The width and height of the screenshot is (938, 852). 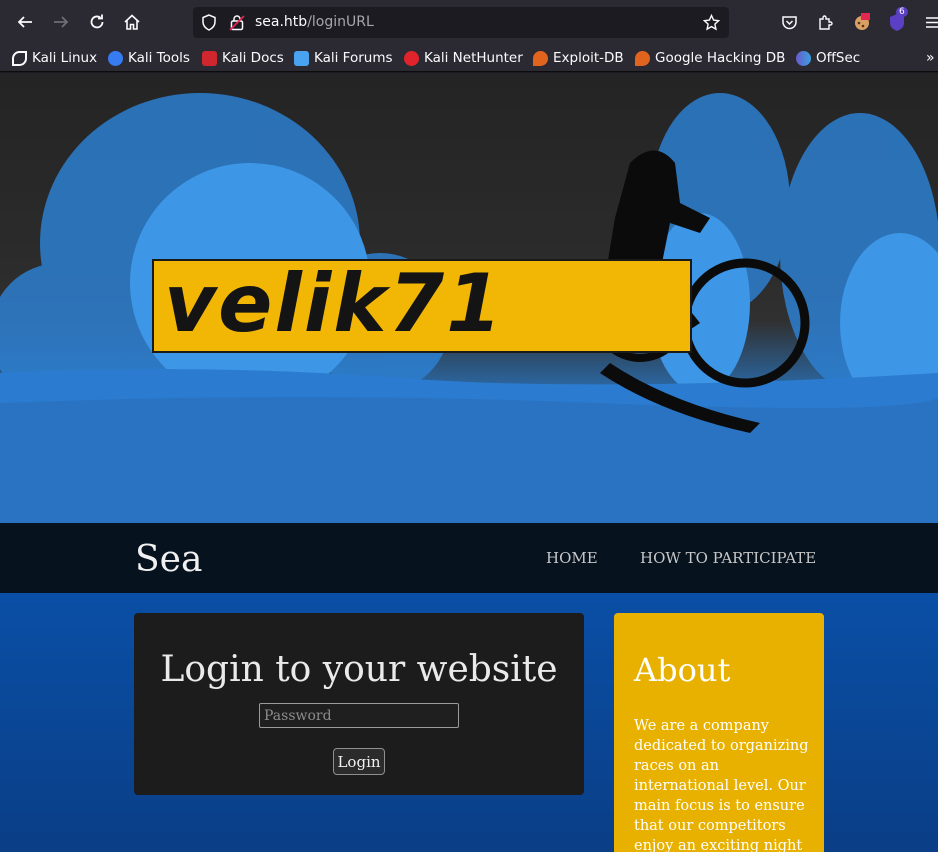 What do you see at coordinates (461, 22) in the screenshot?
I see `url-bar: sea.htb/loginURL` at bounding box center [461, 22].